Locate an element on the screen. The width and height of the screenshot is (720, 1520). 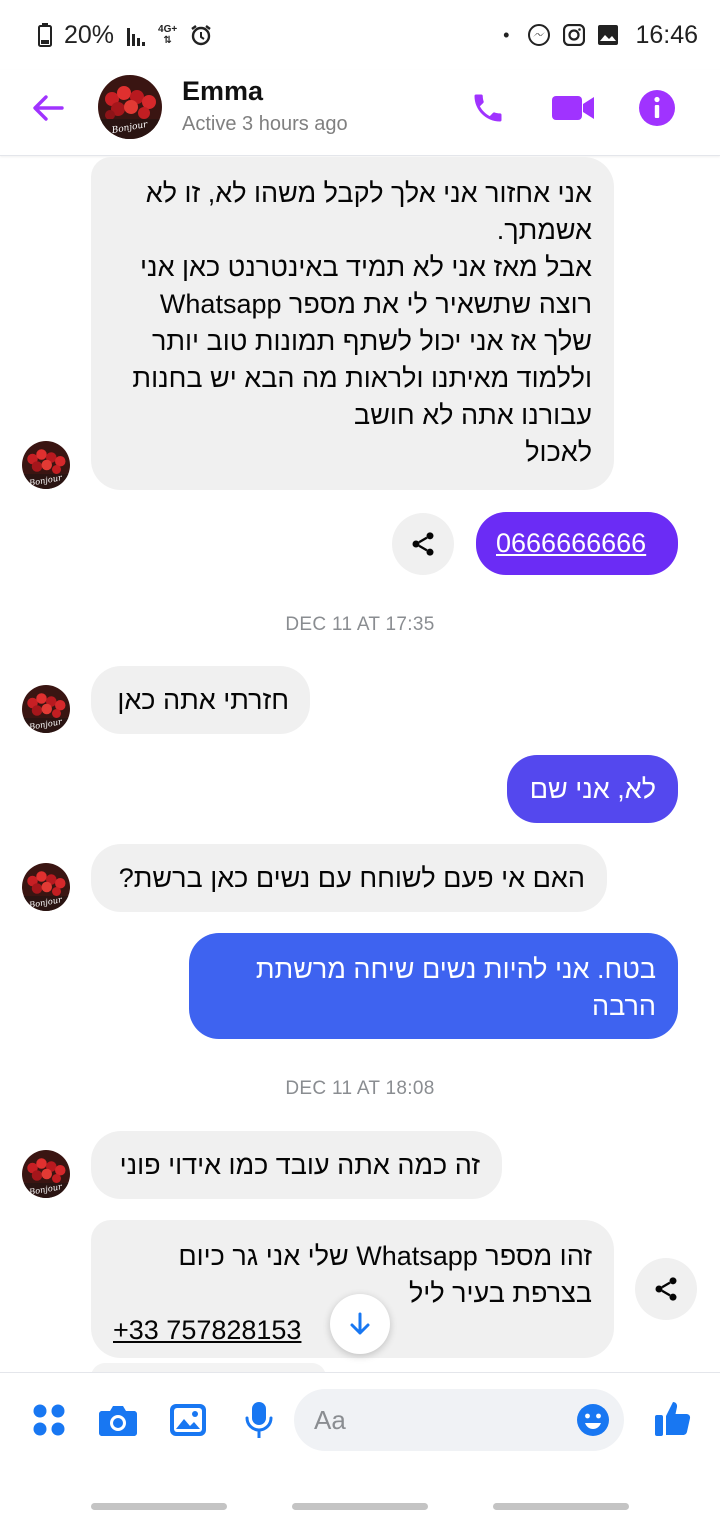
contact-name: Emma is located at coordinates (223, 91).